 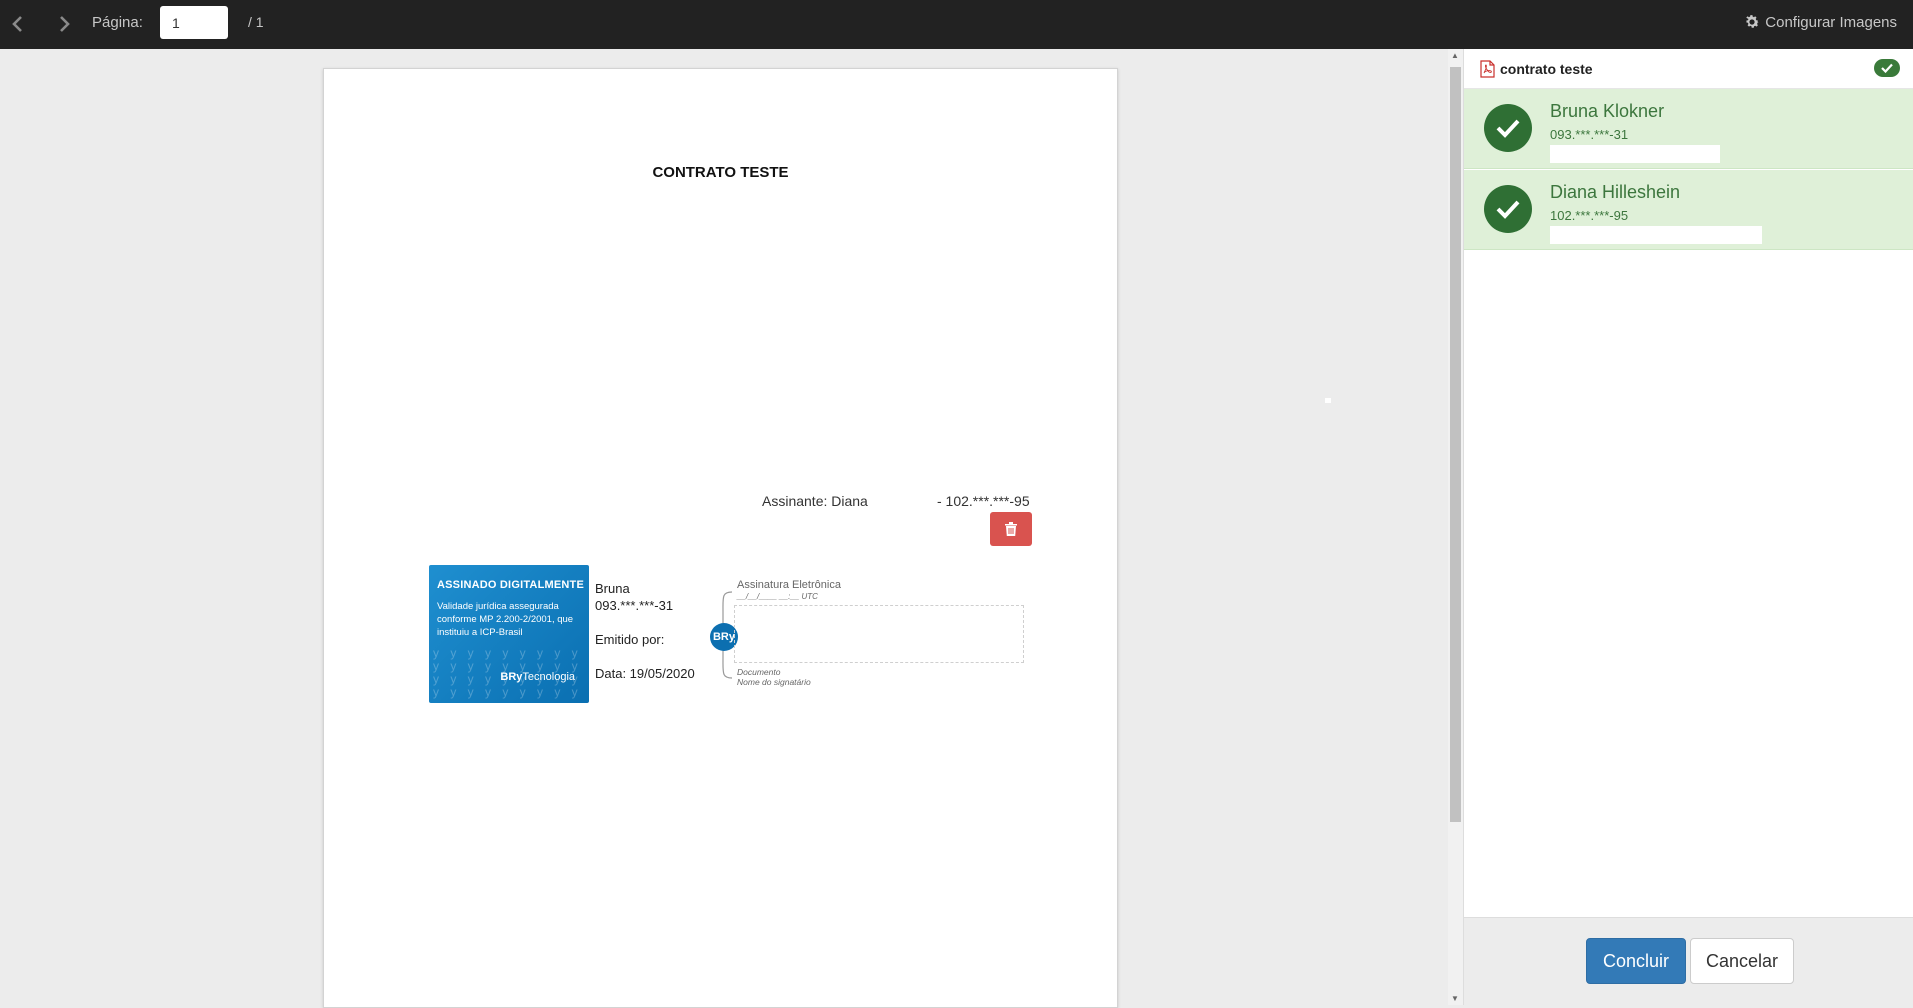 I want to click on stamp-title: ASSINADO DIGITALMENTE, so click(x=510, y=585).